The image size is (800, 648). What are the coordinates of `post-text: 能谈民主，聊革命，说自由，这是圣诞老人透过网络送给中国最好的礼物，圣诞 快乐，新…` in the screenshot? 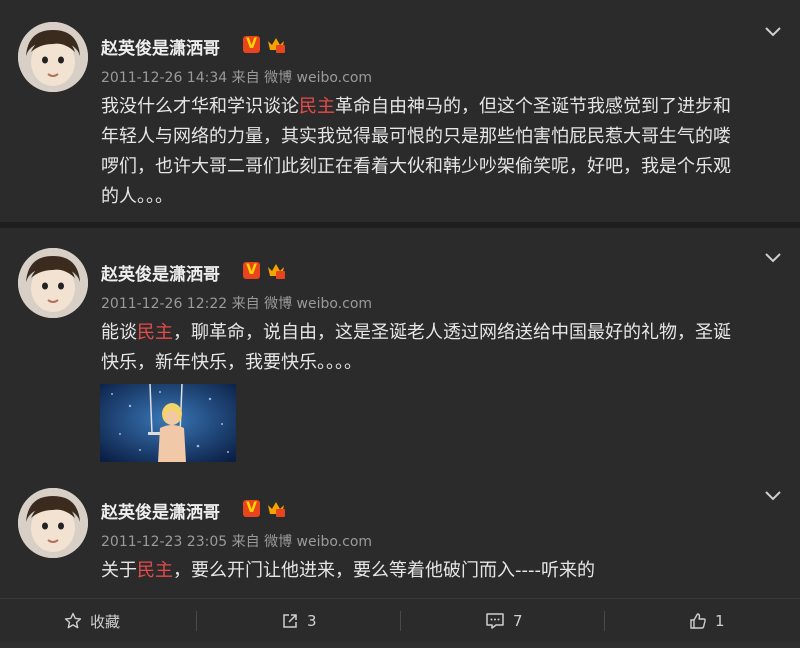 It's located at (441, 348).